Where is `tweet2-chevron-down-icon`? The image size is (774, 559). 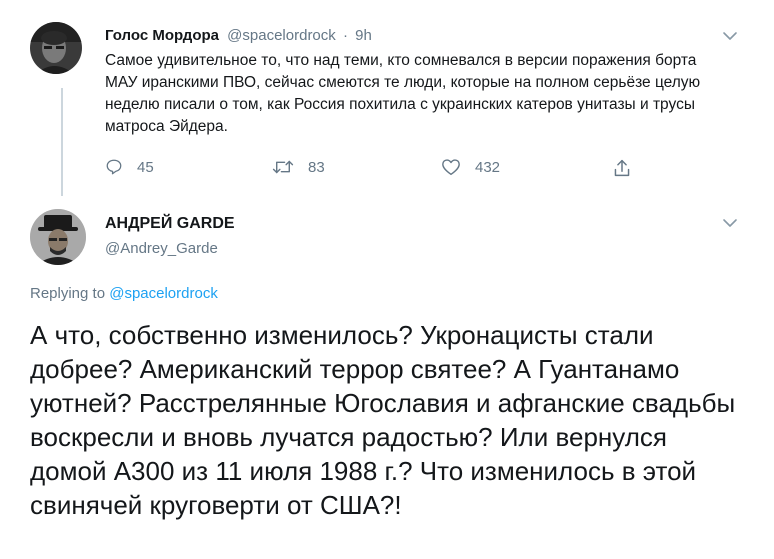
tweet2-chevron-down-icon is located at coordinates (730, 223).